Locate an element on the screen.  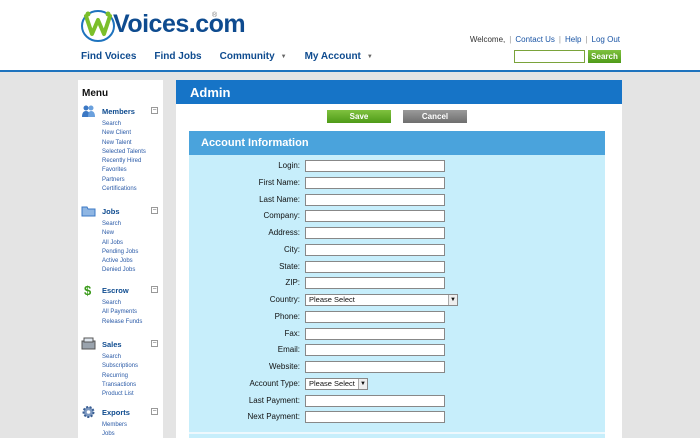
chevron-down-icon: ▼ is located at coordinates (283, 56).